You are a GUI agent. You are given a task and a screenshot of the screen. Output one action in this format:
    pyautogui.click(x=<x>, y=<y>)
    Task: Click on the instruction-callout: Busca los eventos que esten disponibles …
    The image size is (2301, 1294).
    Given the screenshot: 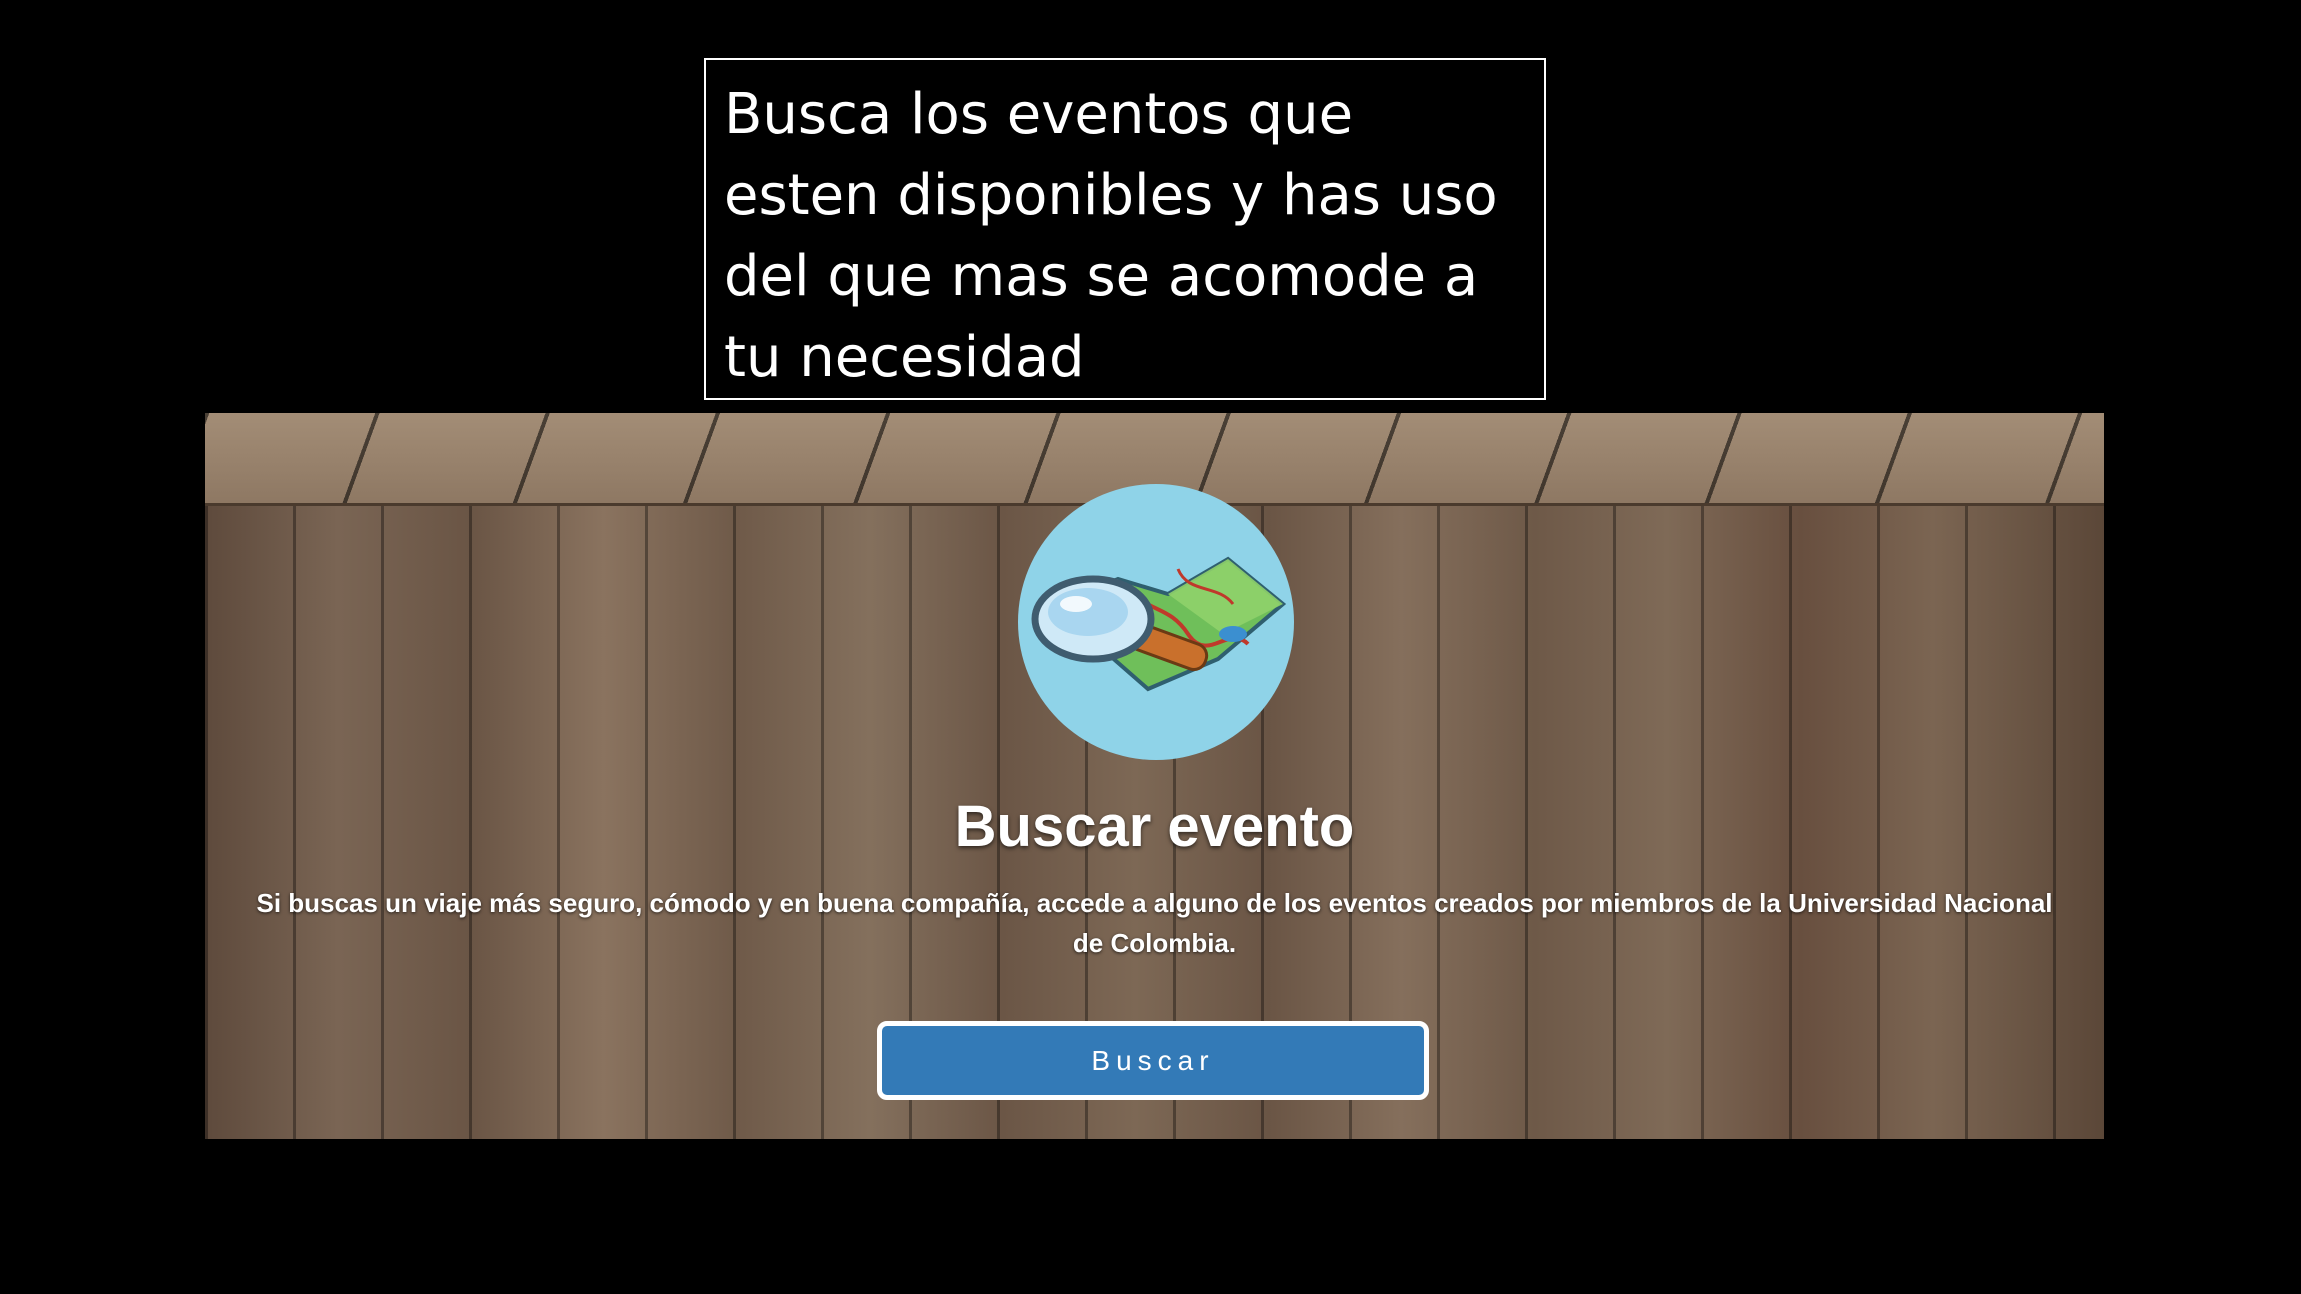 What is the action you would take?
    pyautogui.click(x=1125, y=229)
    